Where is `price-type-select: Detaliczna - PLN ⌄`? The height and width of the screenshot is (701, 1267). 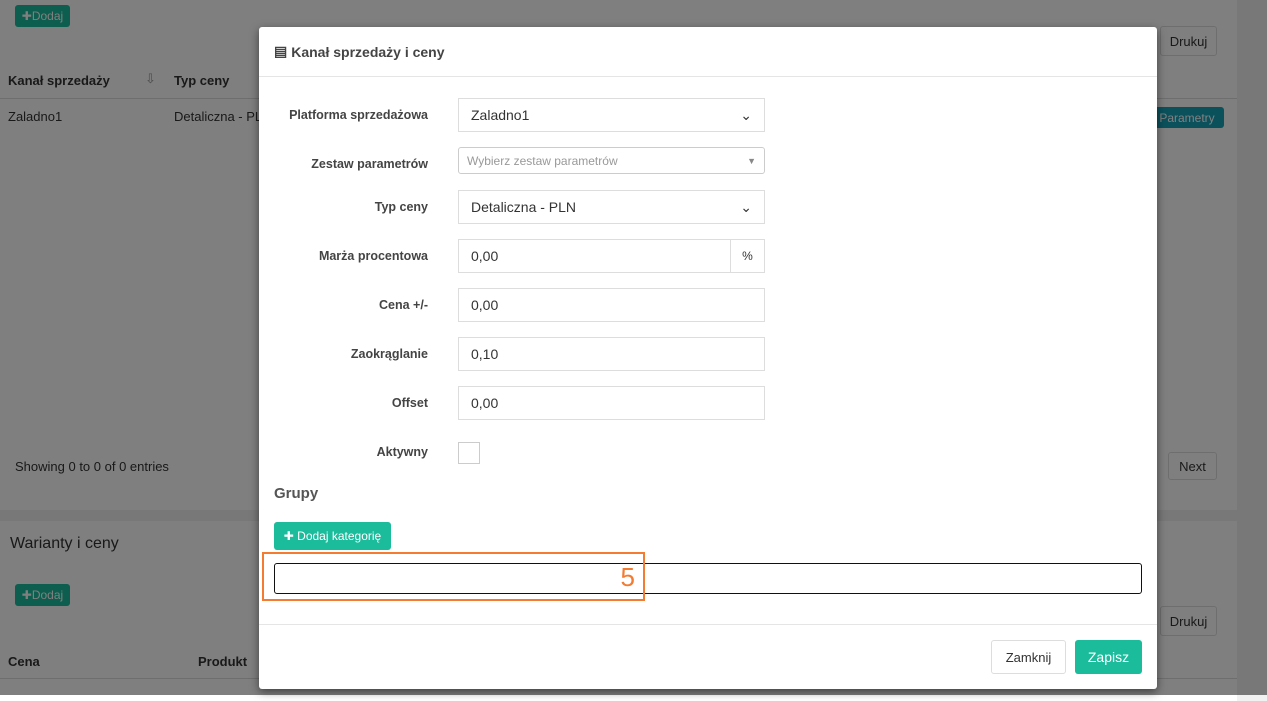 price-type-select: Detaliczna - PLN ⌄ is located at coordinates (611, 207).